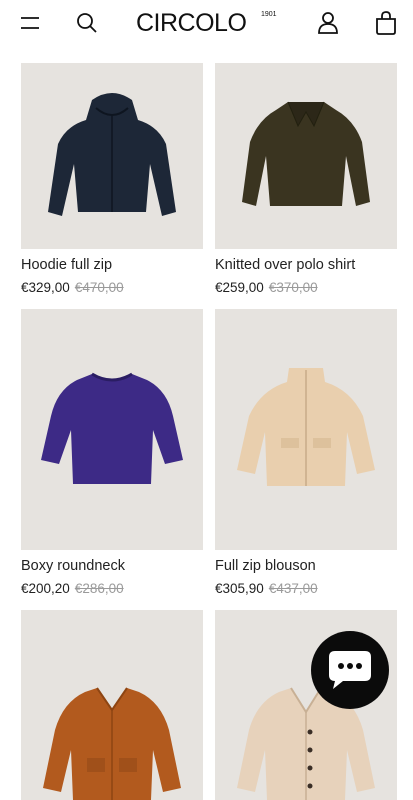 This screenshot has width=413, height=800. What do you see at coordinates (314, 566) in the screenshot?
I see `product-name: Full zip blouson` at bounding box center [314, 566].